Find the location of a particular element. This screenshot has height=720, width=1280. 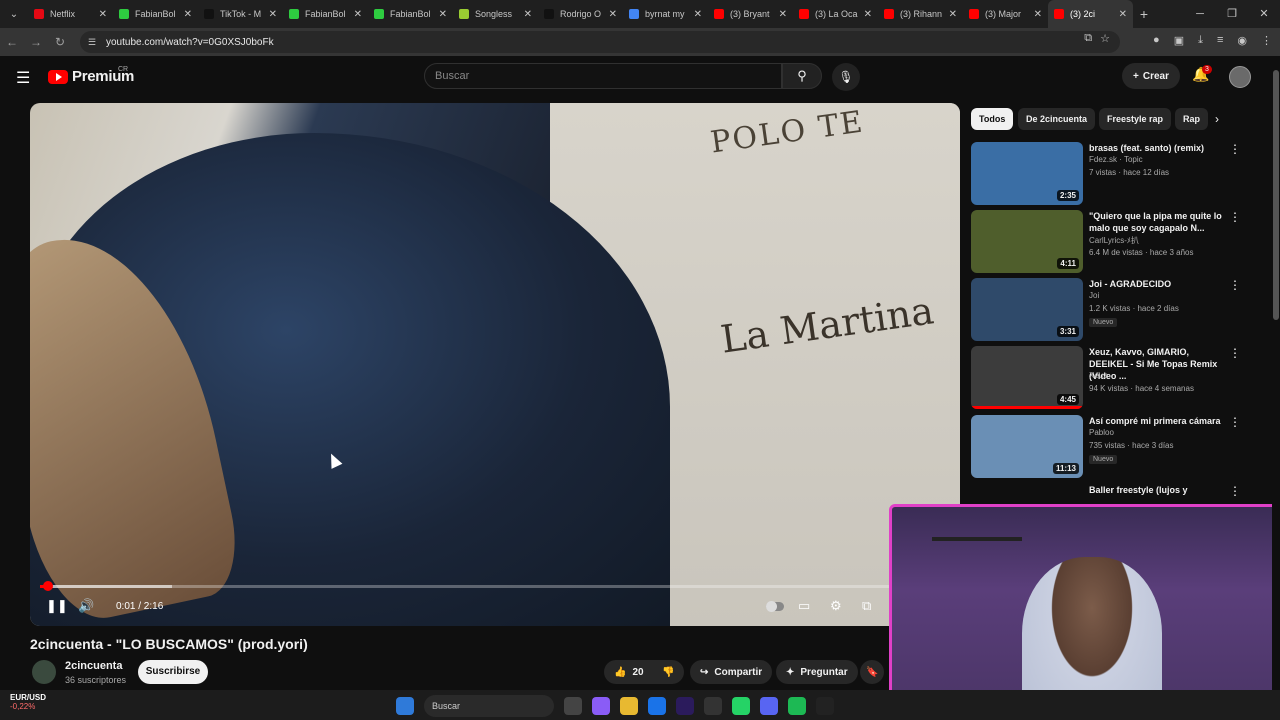

scrollbar-thumb is located at coordinates (1276, 195).